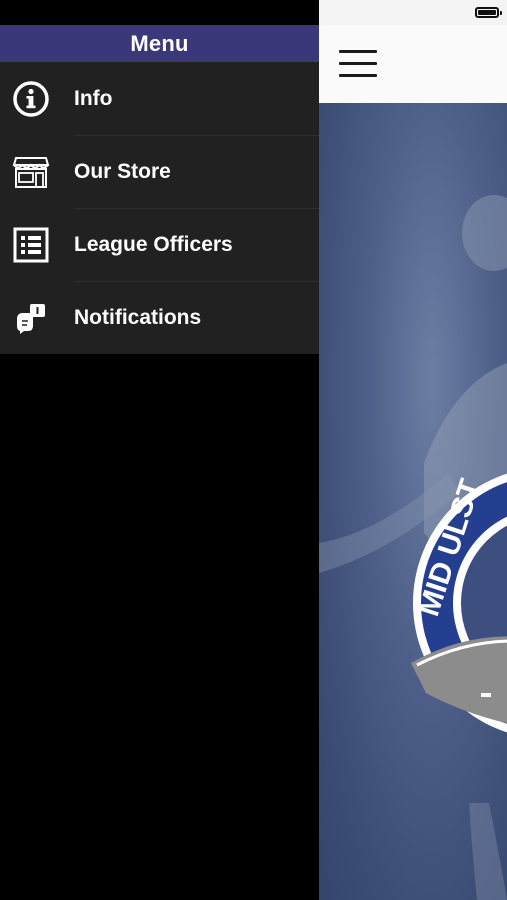  I want to click on drawer-header: Menu, so click(159, 43).